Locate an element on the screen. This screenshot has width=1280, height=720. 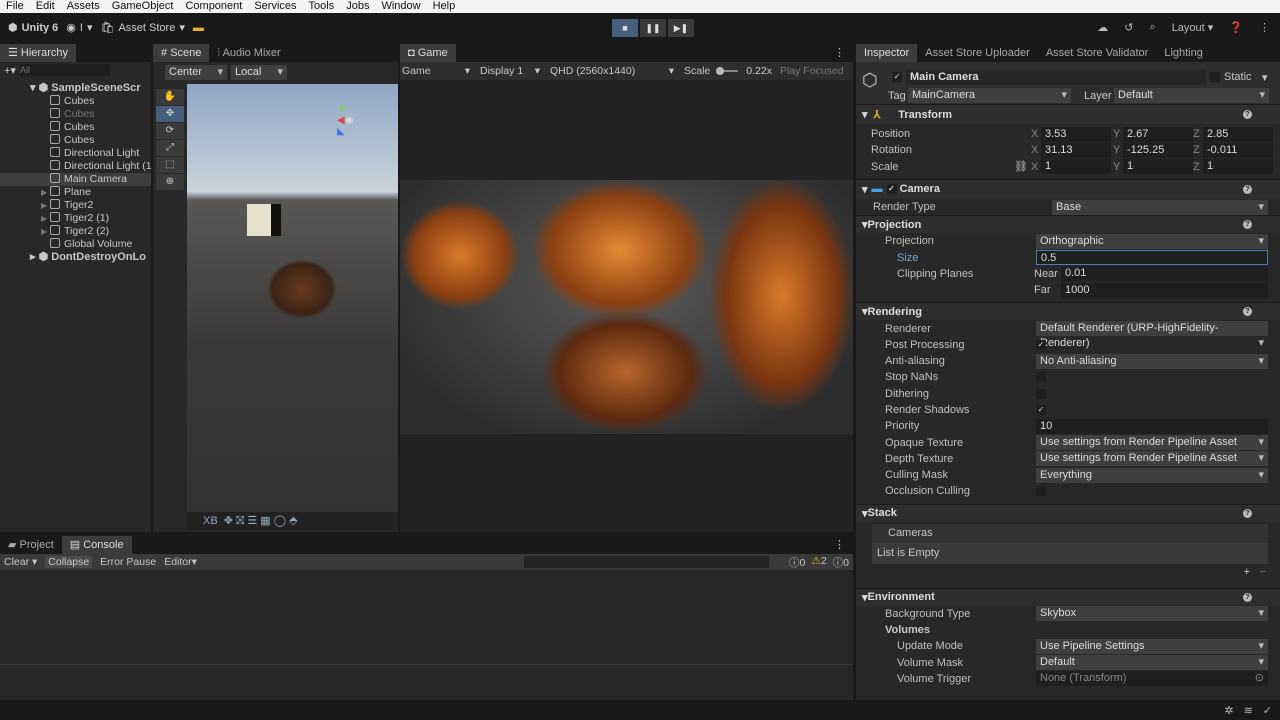
projection-dropdown: Orthographic is located at coordinates (1152, 241).